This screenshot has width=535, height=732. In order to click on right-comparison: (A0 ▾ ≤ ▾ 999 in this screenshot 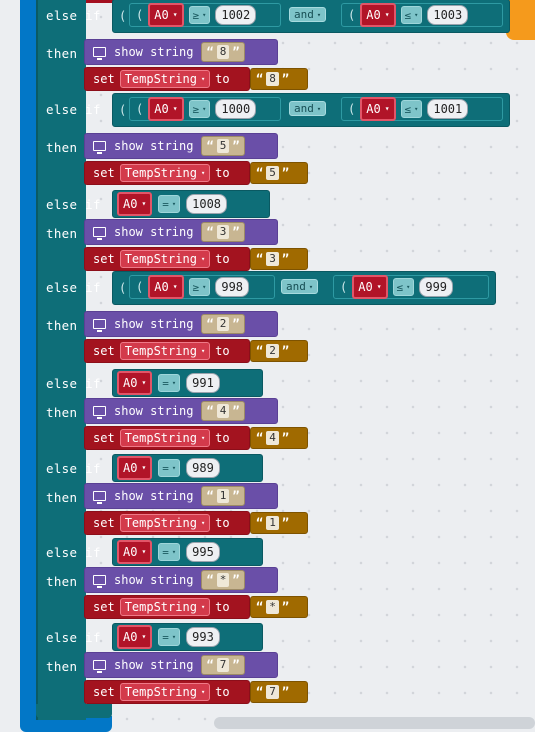, I will do `click(411, 287)`.